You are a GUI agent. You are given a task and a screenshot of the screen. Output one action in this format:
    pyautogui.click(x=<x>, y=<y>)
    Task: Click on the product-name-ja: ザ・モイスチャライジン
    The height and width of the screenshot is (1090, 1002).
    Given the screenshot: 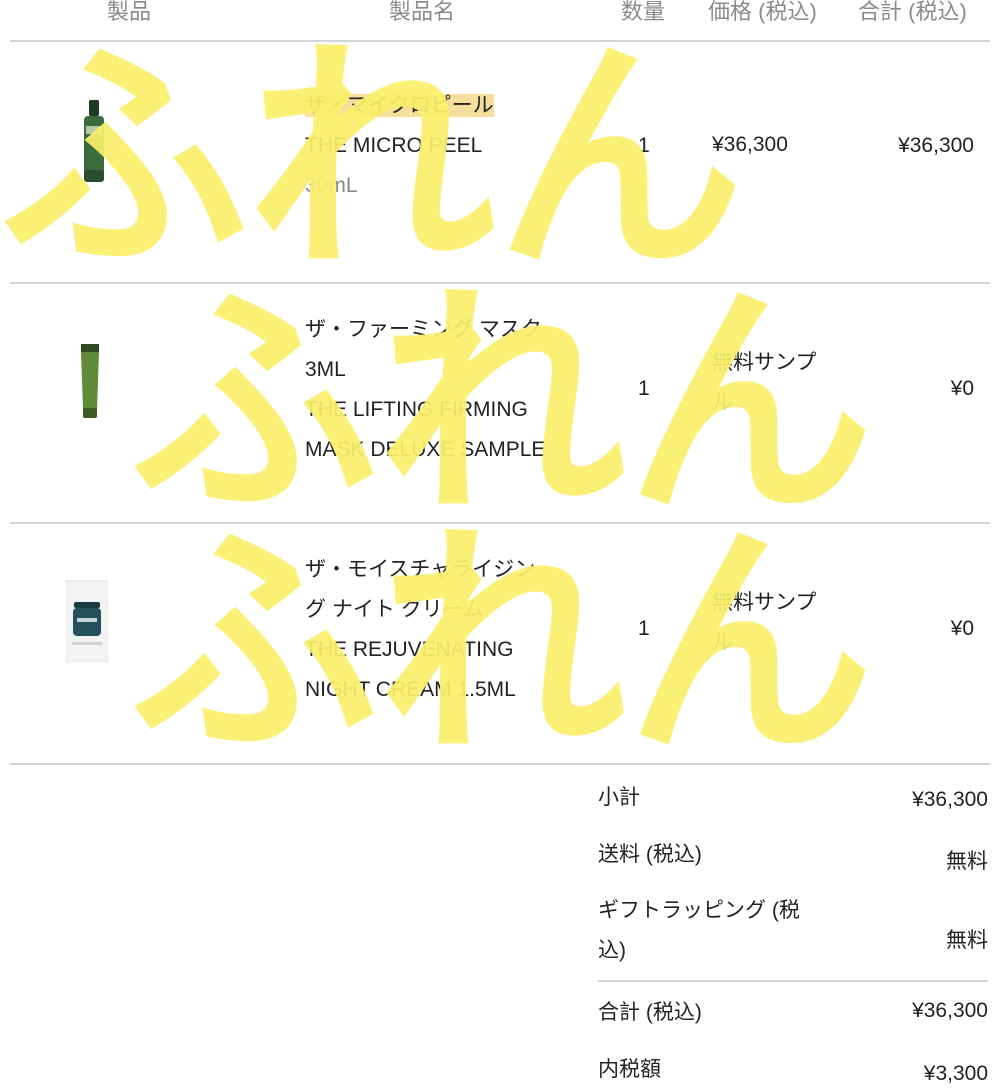 What is the action you would take?
    pyautogui.click(x=420, y=569)
    